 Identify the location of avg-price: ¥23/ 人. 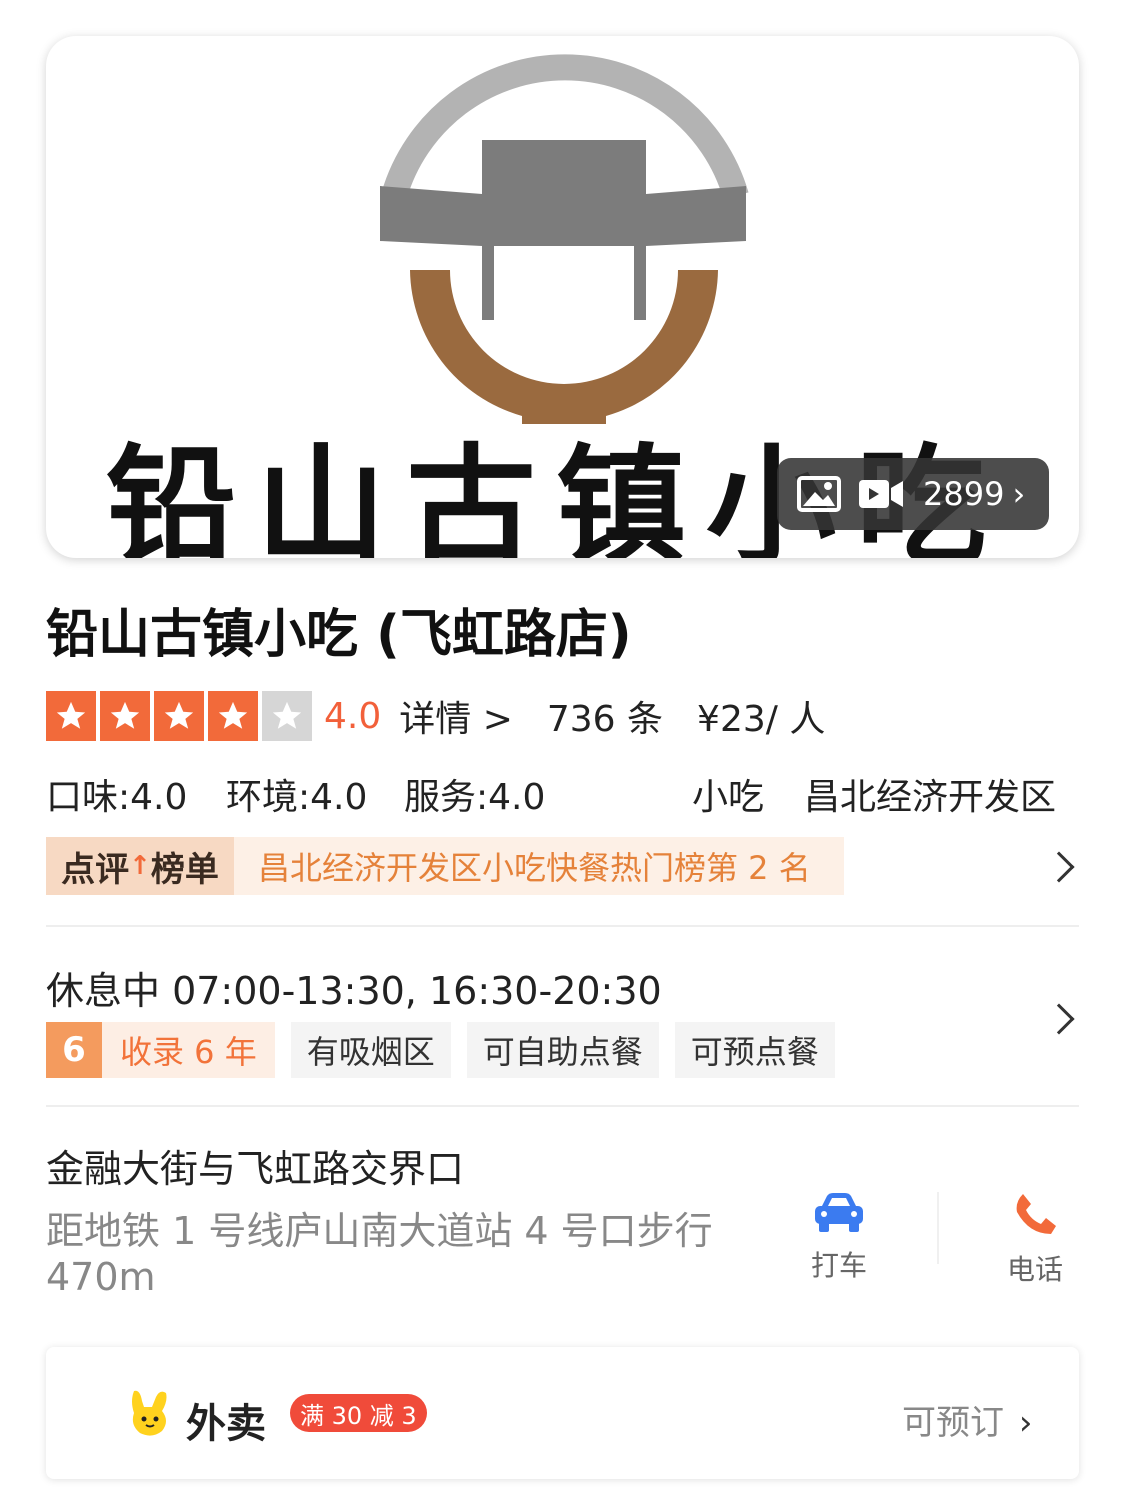
(761, 719).